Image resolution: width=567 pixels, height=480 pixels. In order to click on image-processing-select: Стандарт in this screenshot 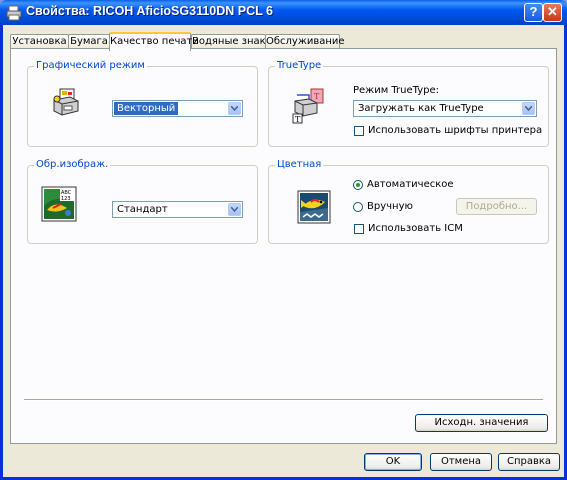, I will do `click(177, 209)`.